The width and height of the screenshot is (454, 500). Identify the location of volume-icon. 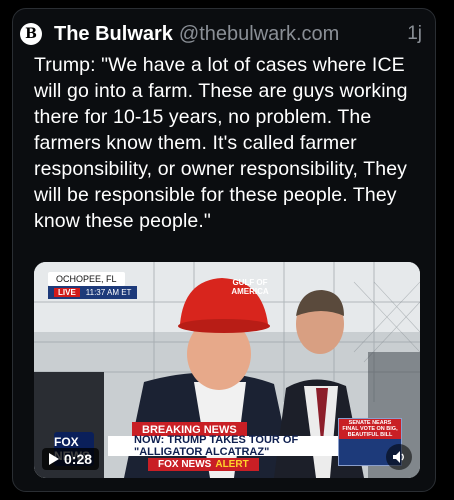
(399, 457).